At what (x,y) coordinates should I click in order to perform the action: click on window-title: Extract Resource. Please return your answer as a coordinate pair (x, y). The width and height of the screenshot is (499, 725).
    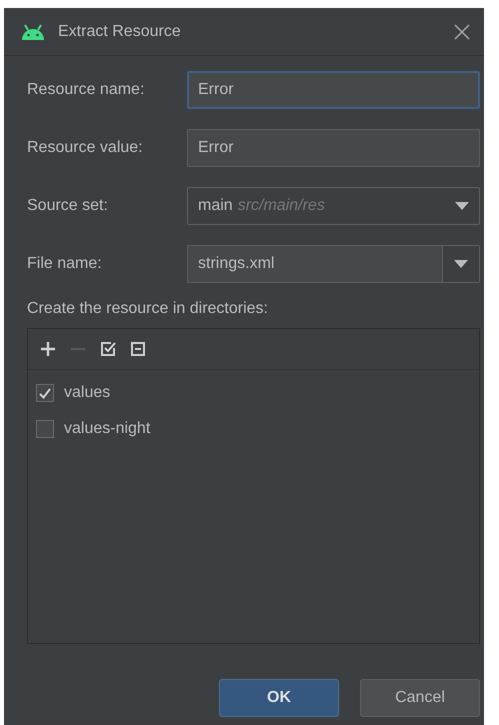
    Looking at the image, I should click on (120, 31).